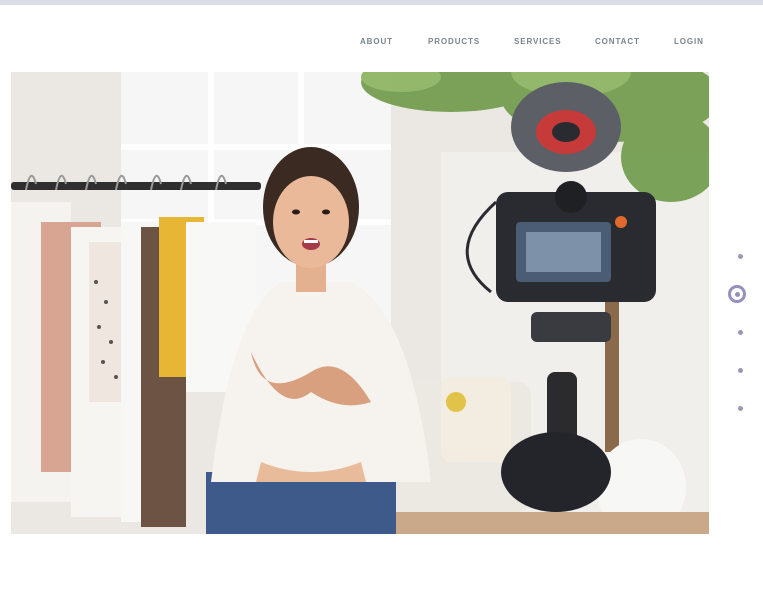  What do you see at coordinates (737, 294) in the screenshot?
I see `slider-dot-active` at bounding box center [737, 294].